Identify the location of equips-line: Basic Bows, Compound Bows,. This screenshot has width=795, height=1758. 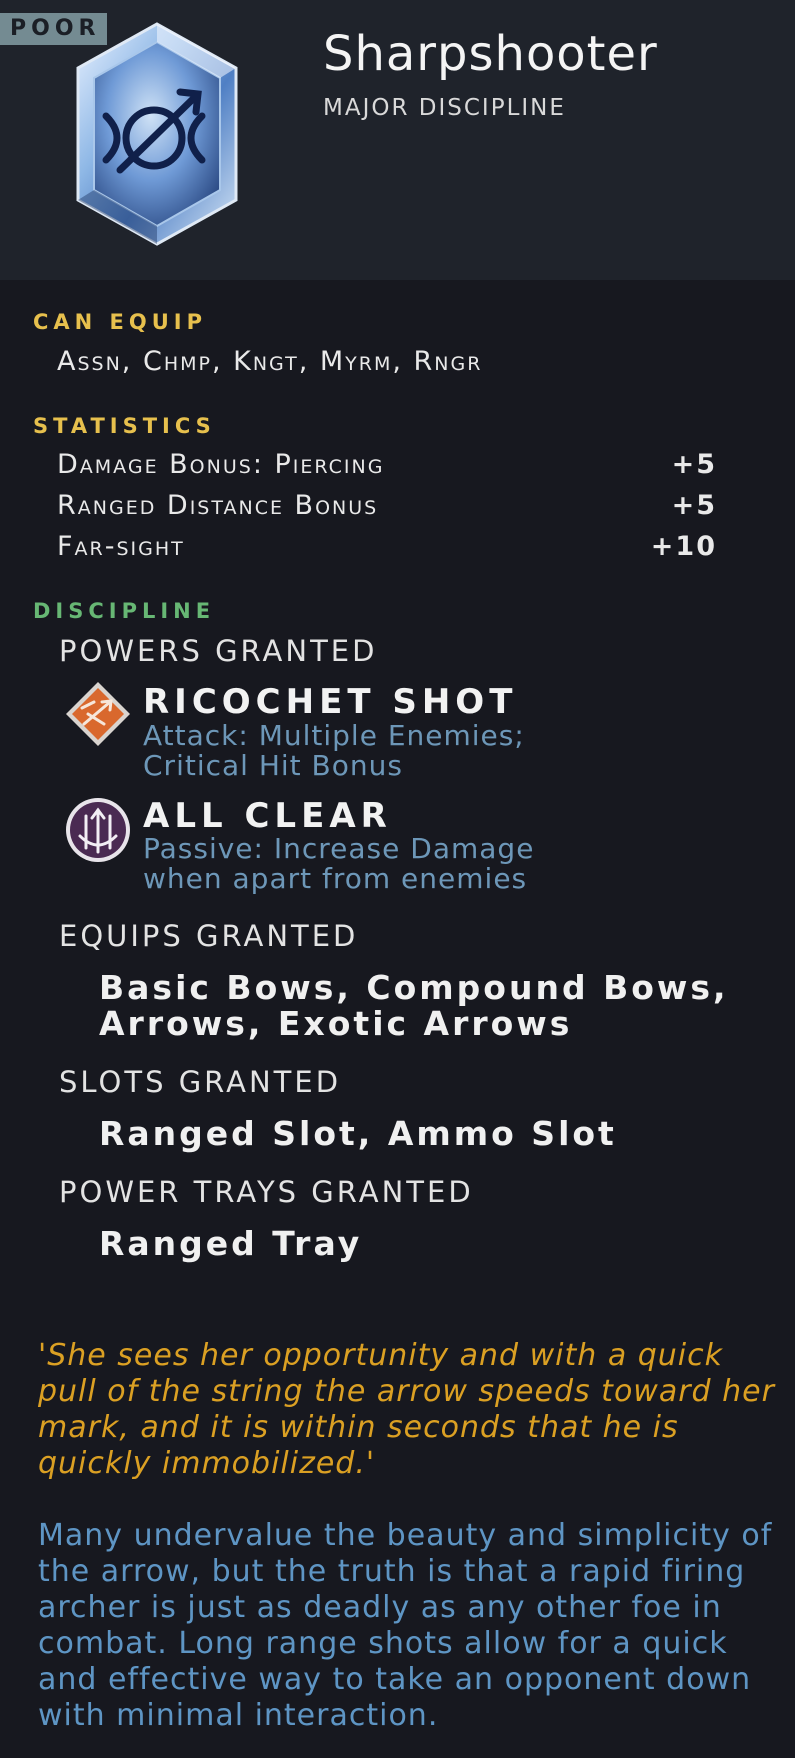
(414, 987).